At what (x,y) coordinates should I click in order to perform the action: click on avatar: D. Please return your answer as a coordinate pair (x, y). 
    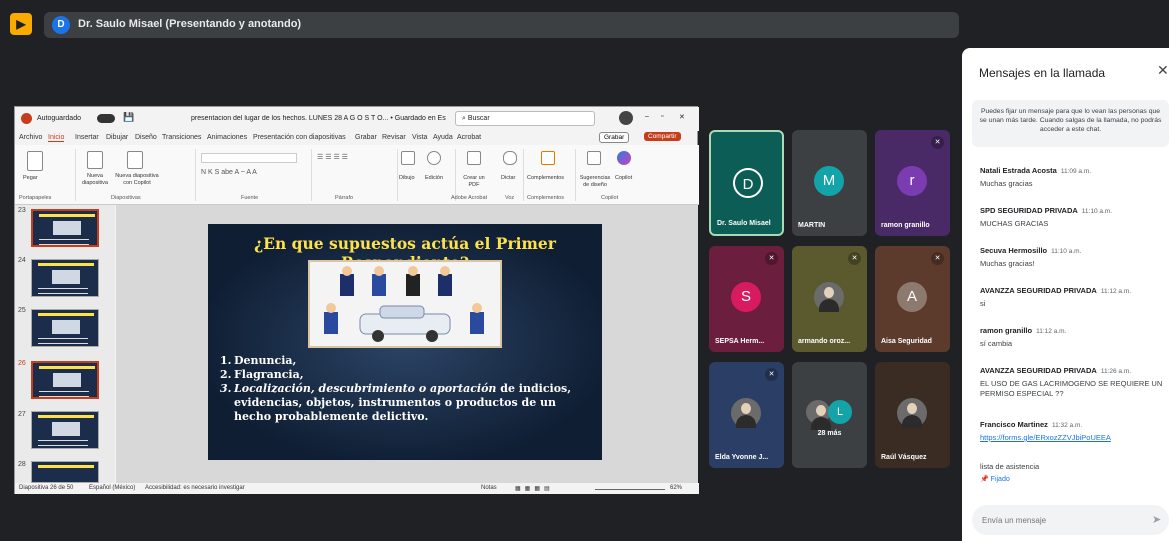
    Looking at the image, I should click on (748, 183).